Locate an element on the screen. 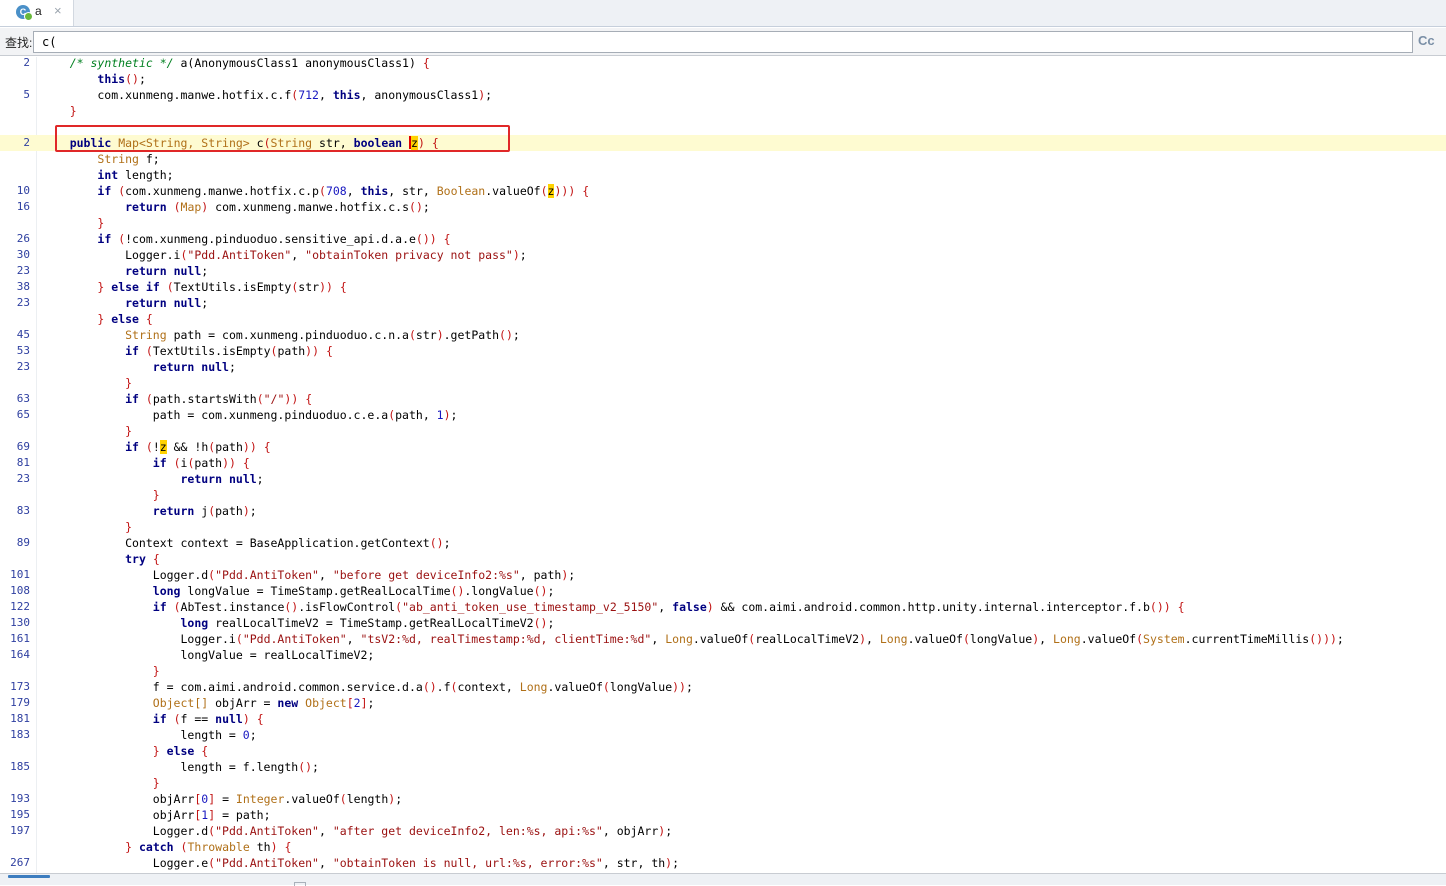 This screenshot has width=1446, height=886. code-line: try { is located at coordinates (723, 559).